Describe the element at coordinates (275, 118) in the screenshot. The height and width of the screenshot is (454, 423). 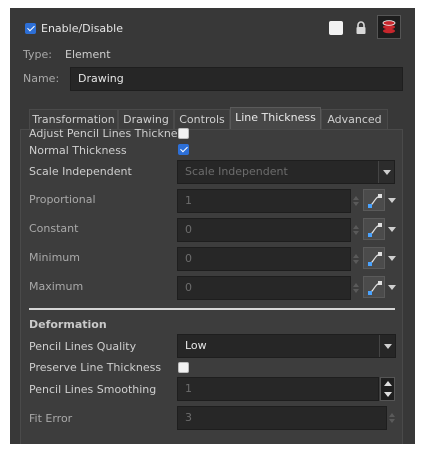
I see `tab-line-thickness: Line Thickness` at that location.